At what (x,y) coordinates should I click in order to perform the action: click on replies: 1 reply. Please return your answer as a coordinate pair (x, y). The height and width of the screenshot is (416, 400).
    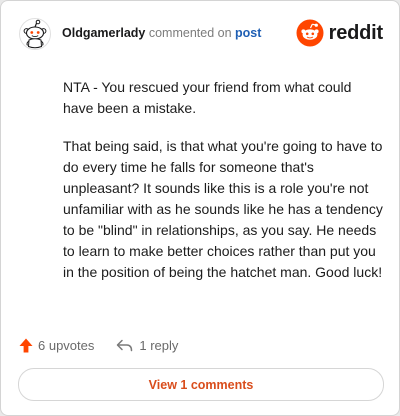
    Looking at the image, I should click on (147, 345).